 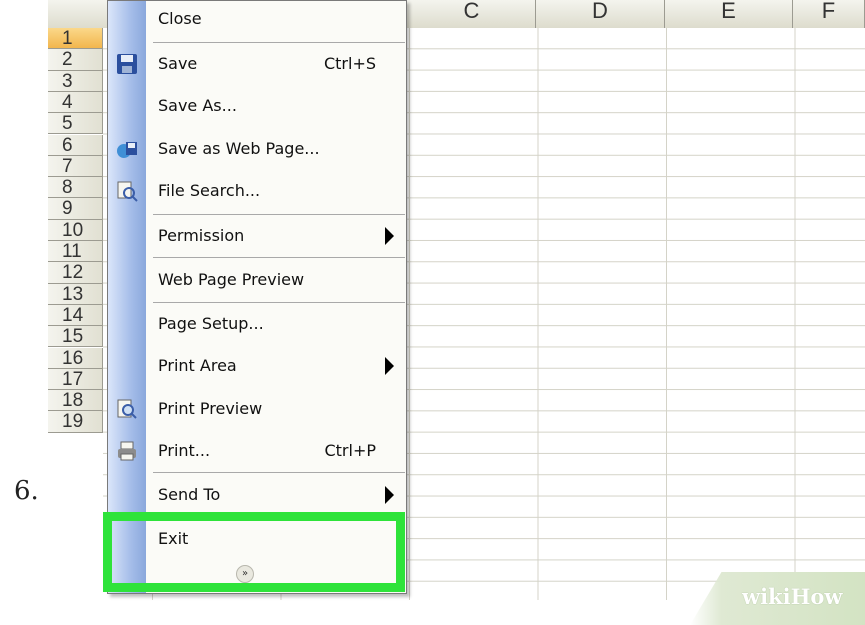 I want to click on row-header-19: 19, so click(x=75, y=422).